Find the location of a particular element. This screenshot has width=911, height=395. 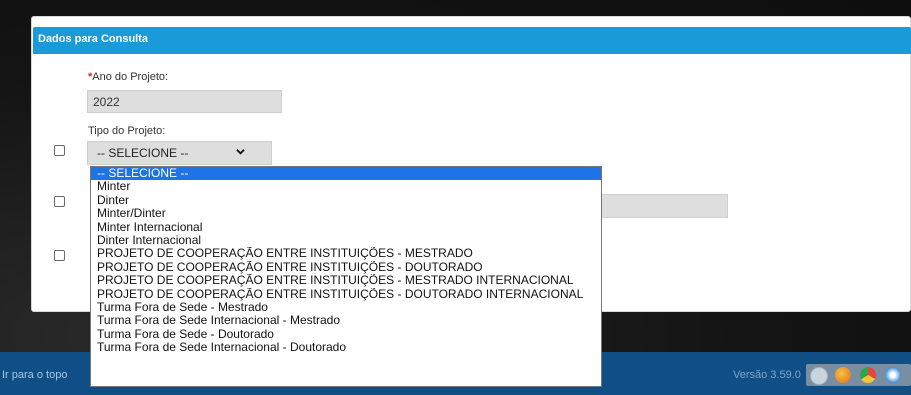

dropdown-option: Turma Fora de Sede - Mestrado is located at coordinates (346, 307).